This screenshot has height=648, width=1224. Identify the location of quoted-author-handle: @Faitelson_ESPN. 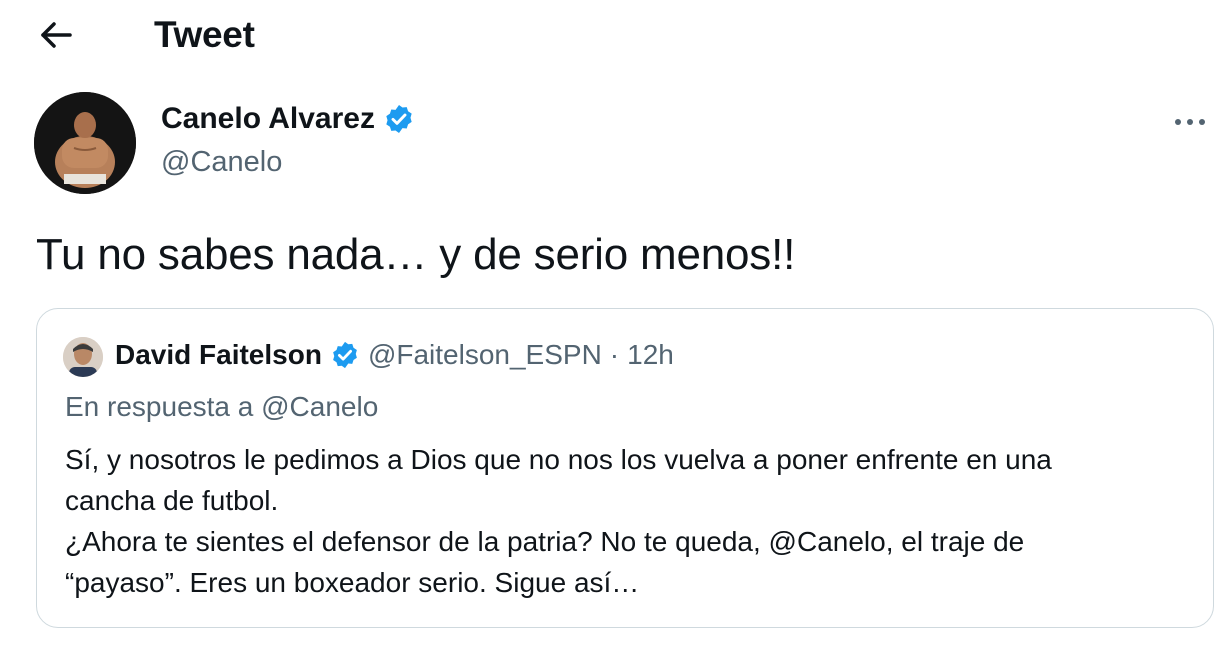
(484, 354).